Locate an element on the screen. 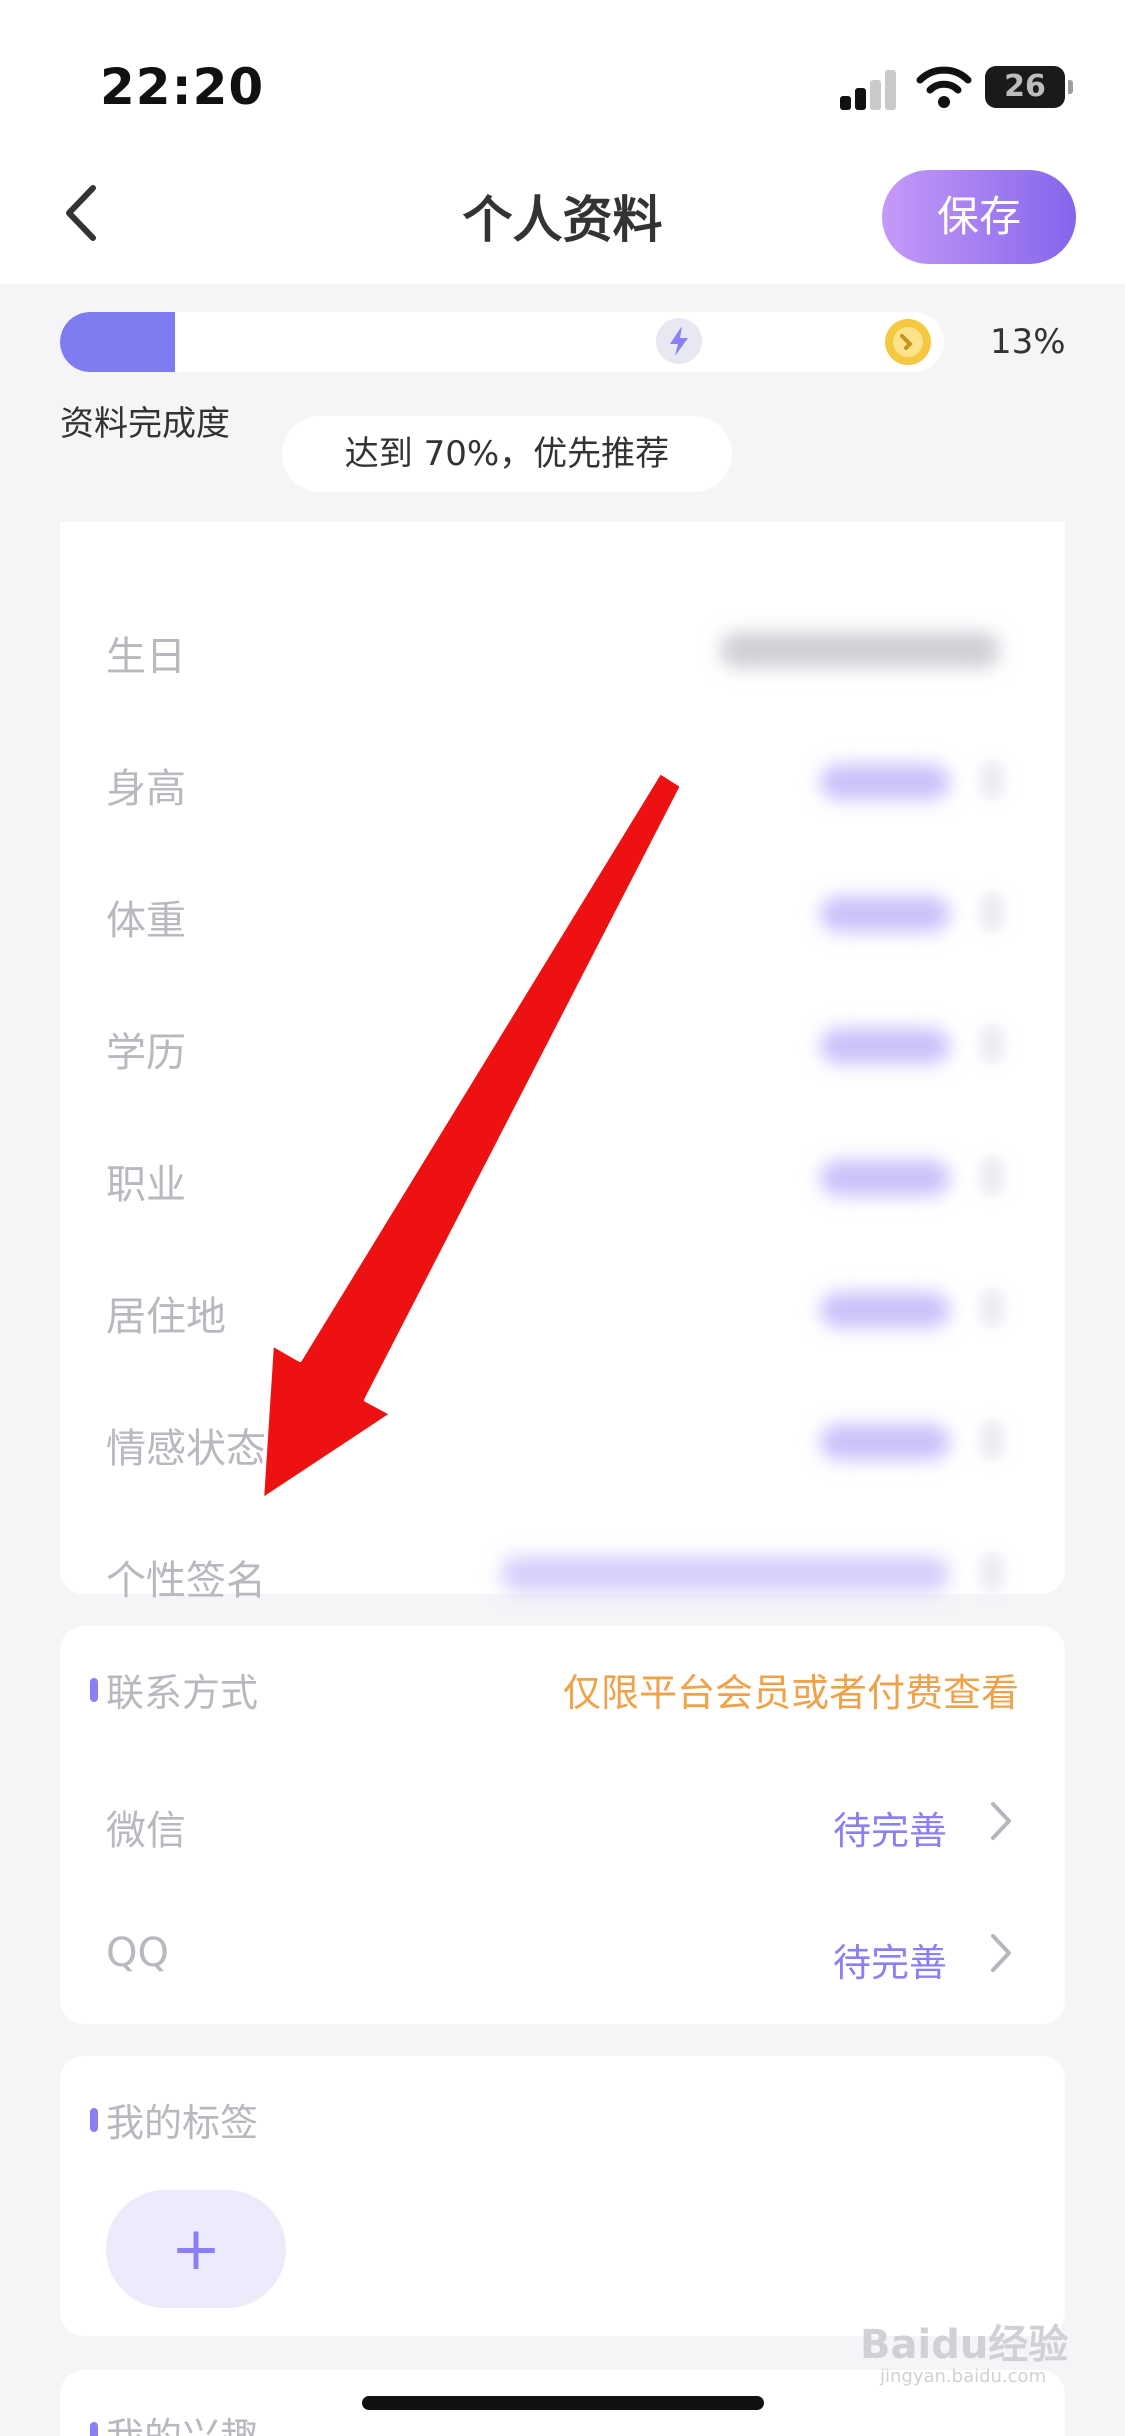  field-label: 身高 is located at coordinates (146, 789).